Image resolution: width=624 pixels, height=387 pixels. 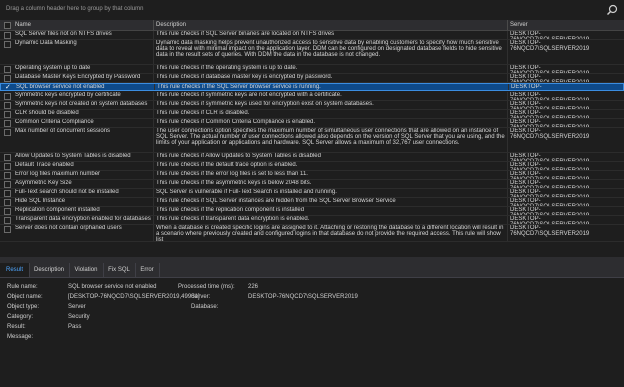 What do you see at coordinates (15, 270) in the screenshot?
I see `tab-result: Result` at bounding box center [15, 270].